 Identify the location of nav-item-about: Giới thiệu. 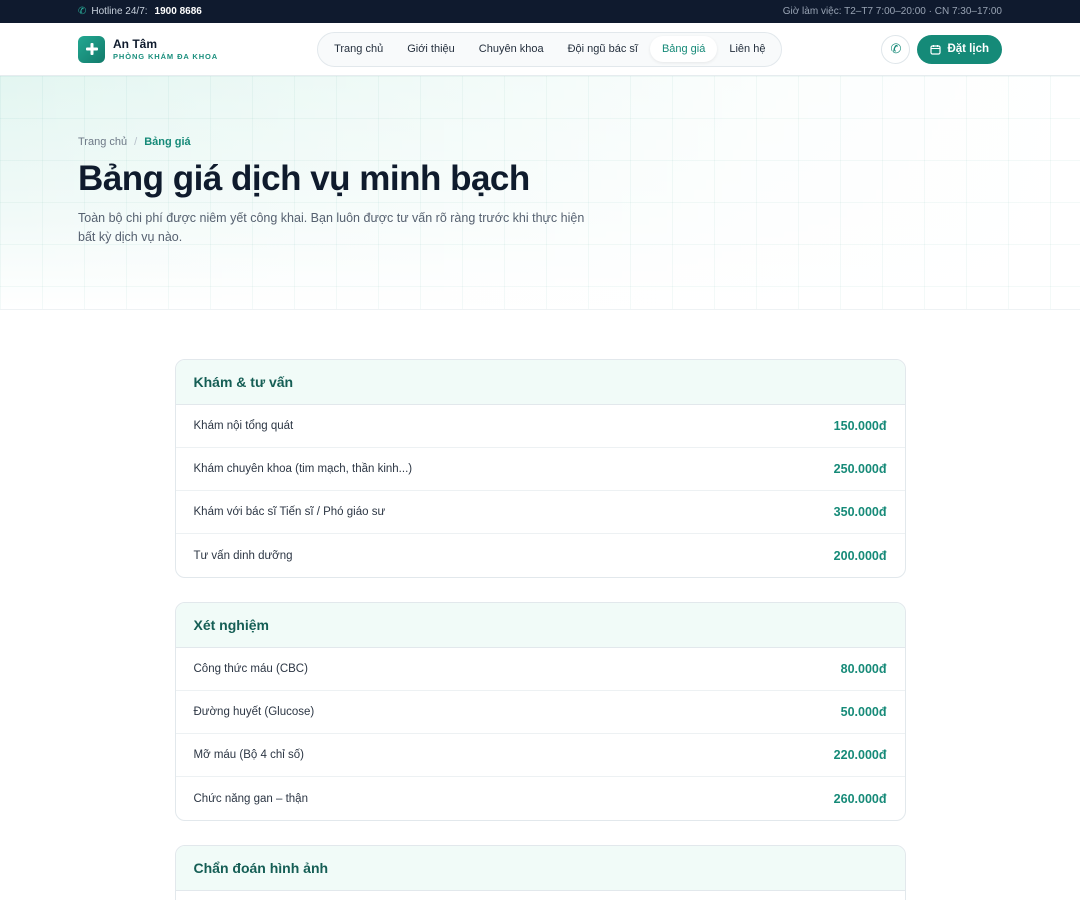
(431, 49).